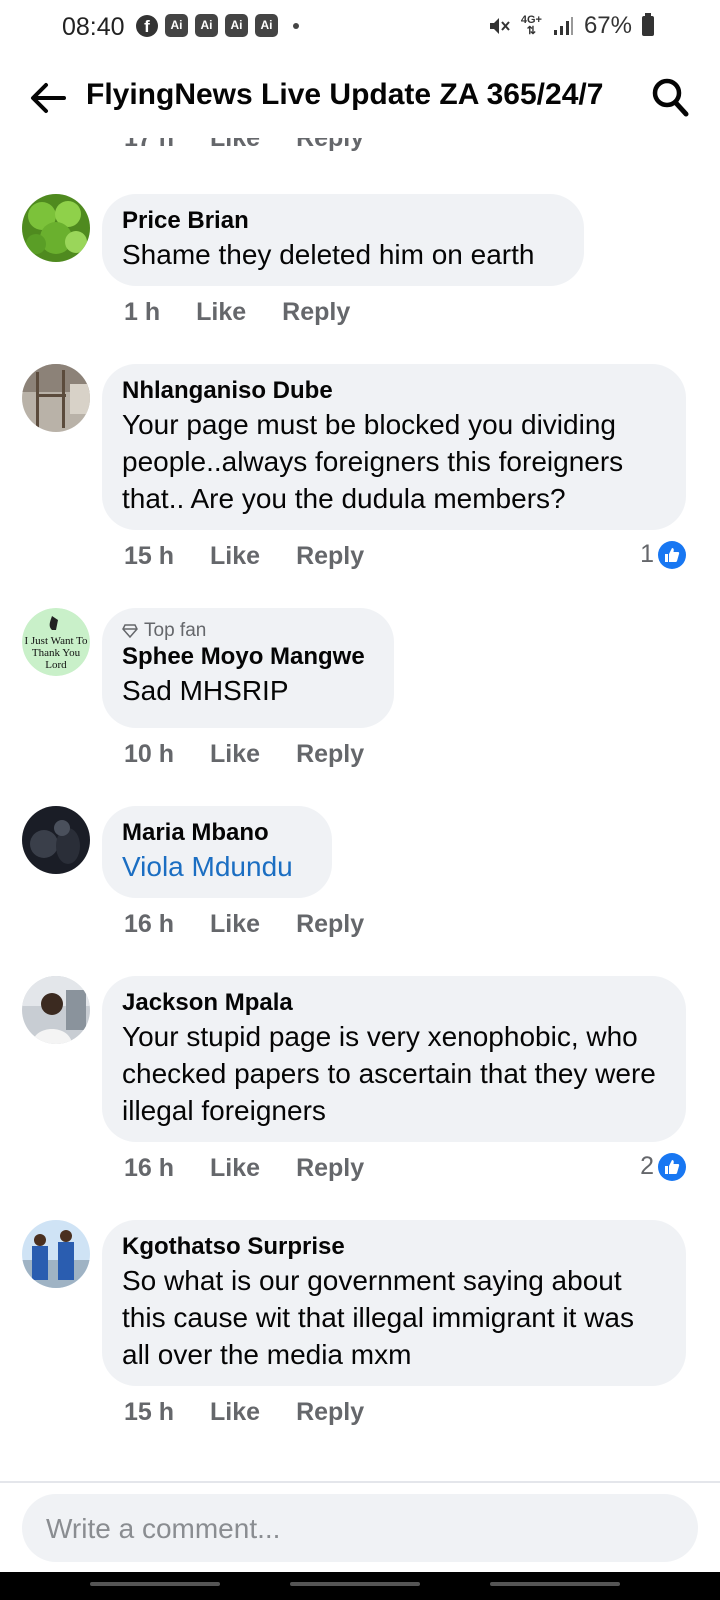 The image size is (720, 1600). Describe the element at coordinates (255, 312) in the screenshot. I see `comment-actions: 1 h Like Reply` at that location.